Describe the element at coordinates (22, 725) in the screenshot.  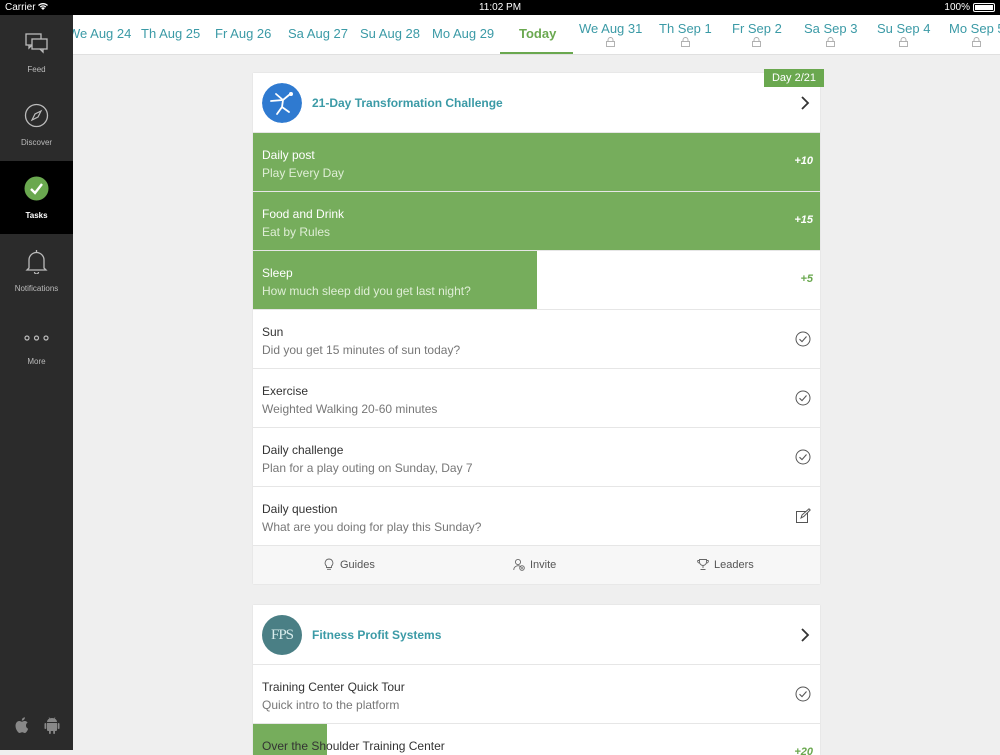
I see `apple-icon` at that location.